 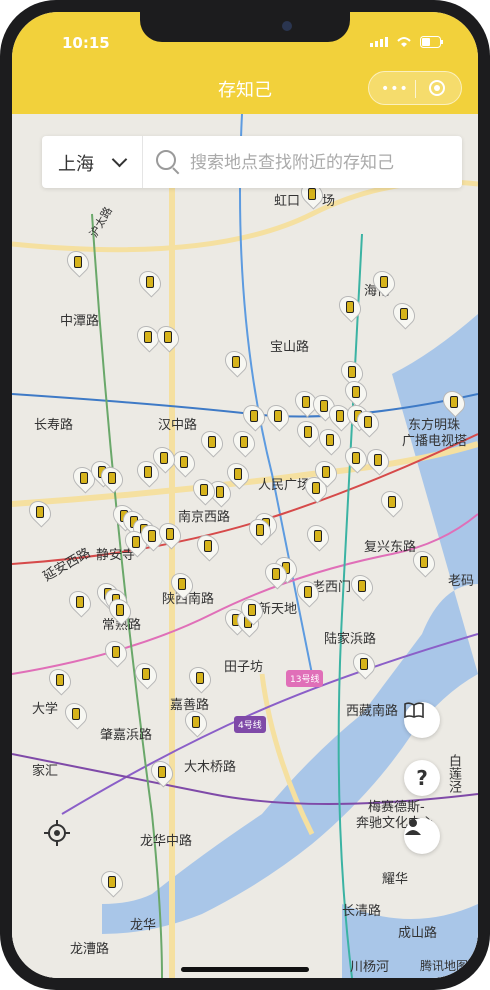 What do you see at coordinates (278, 609) in the screenshot?
I see `map-label-xintiandi: 新天地` at bounding box center [278, 609].